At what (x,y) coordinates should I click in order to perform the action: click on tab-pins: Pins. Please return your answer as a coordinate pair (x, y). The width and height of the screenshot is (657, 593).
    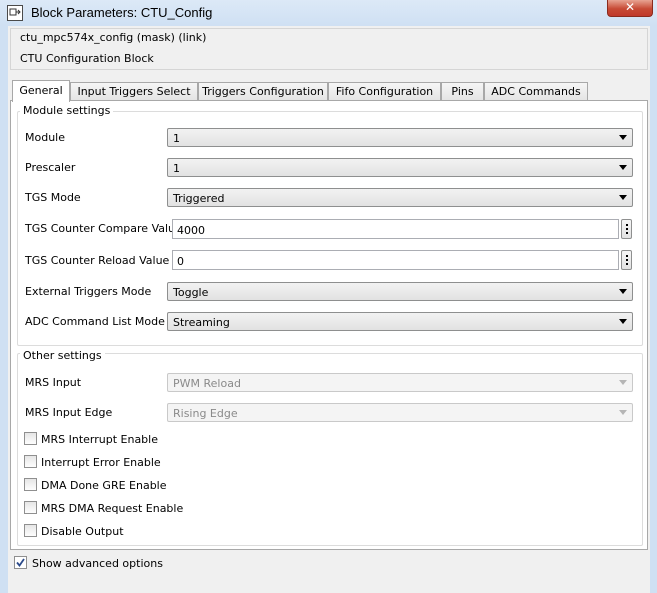
    Looking at the image, I should click on (462, 91).